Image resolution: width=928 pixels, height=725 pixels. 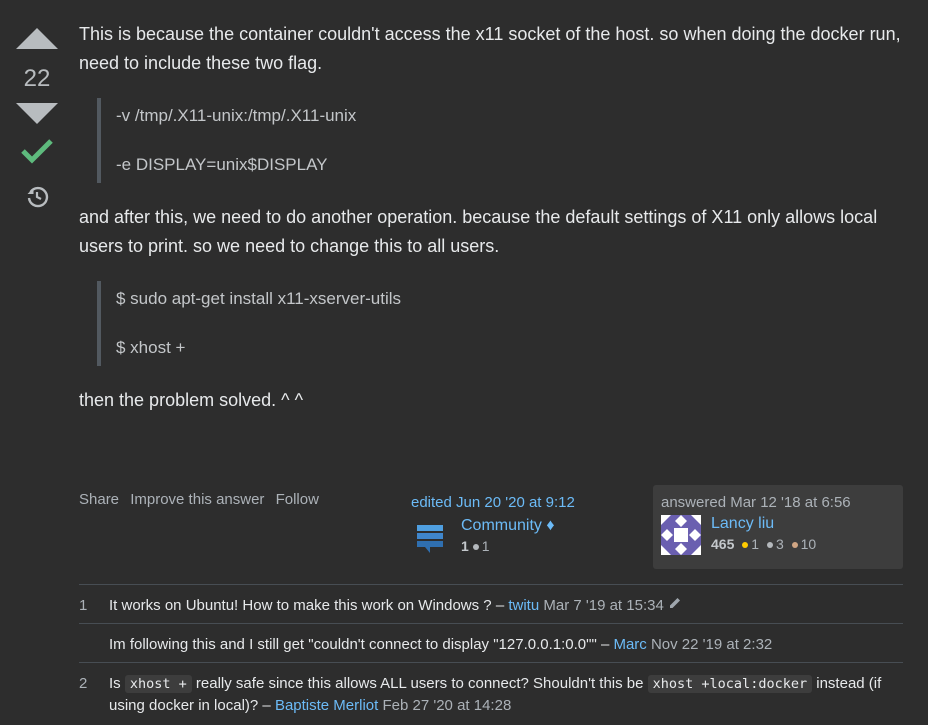 What do you see at coordinates (603, 605) in the screenshot?
I see `comment-timestamp: Mar 7 '19 at 15:34` at bounding box center [603, 605].